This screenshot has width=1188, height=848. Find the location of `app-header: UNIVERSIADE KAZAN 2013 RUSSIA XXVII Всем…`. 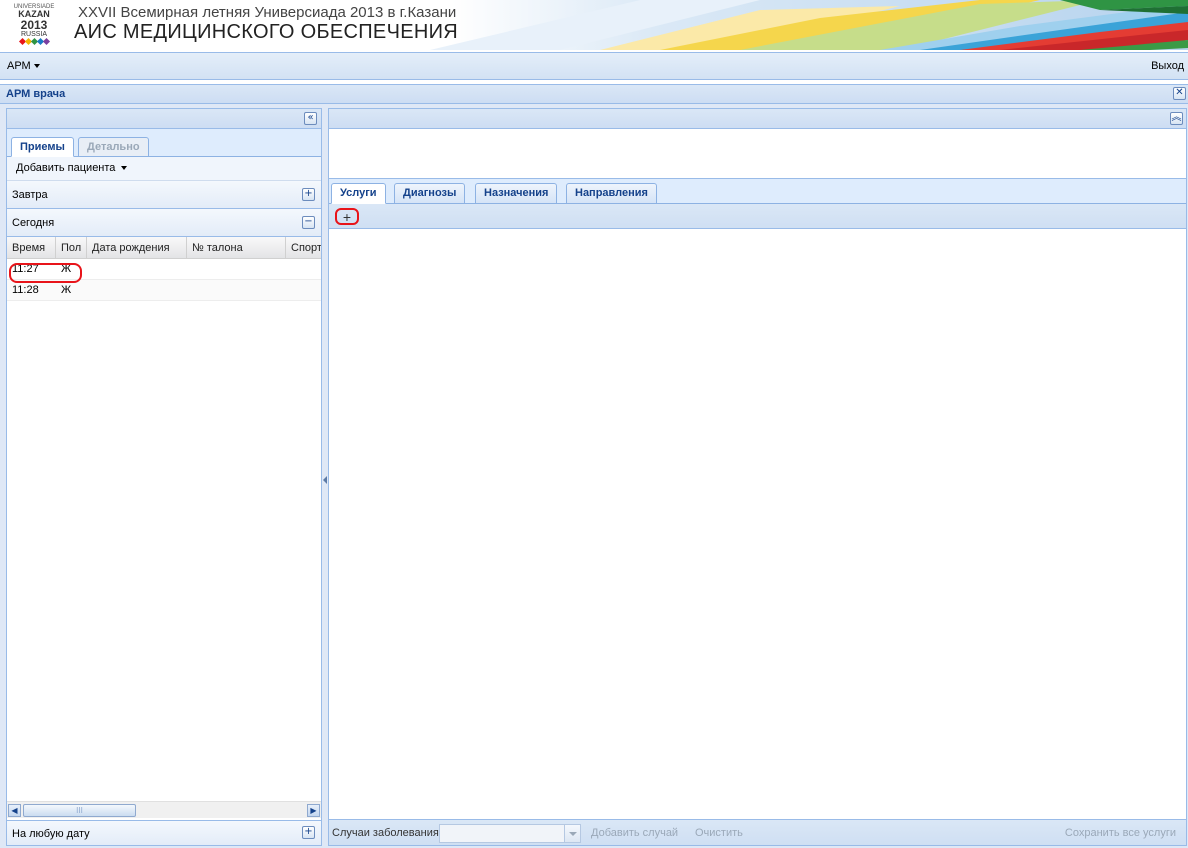

app-header: UNIVERSIADE KAZAN 2013 RUSSIA XXVII Всем… is located at coordinates (594, 25).